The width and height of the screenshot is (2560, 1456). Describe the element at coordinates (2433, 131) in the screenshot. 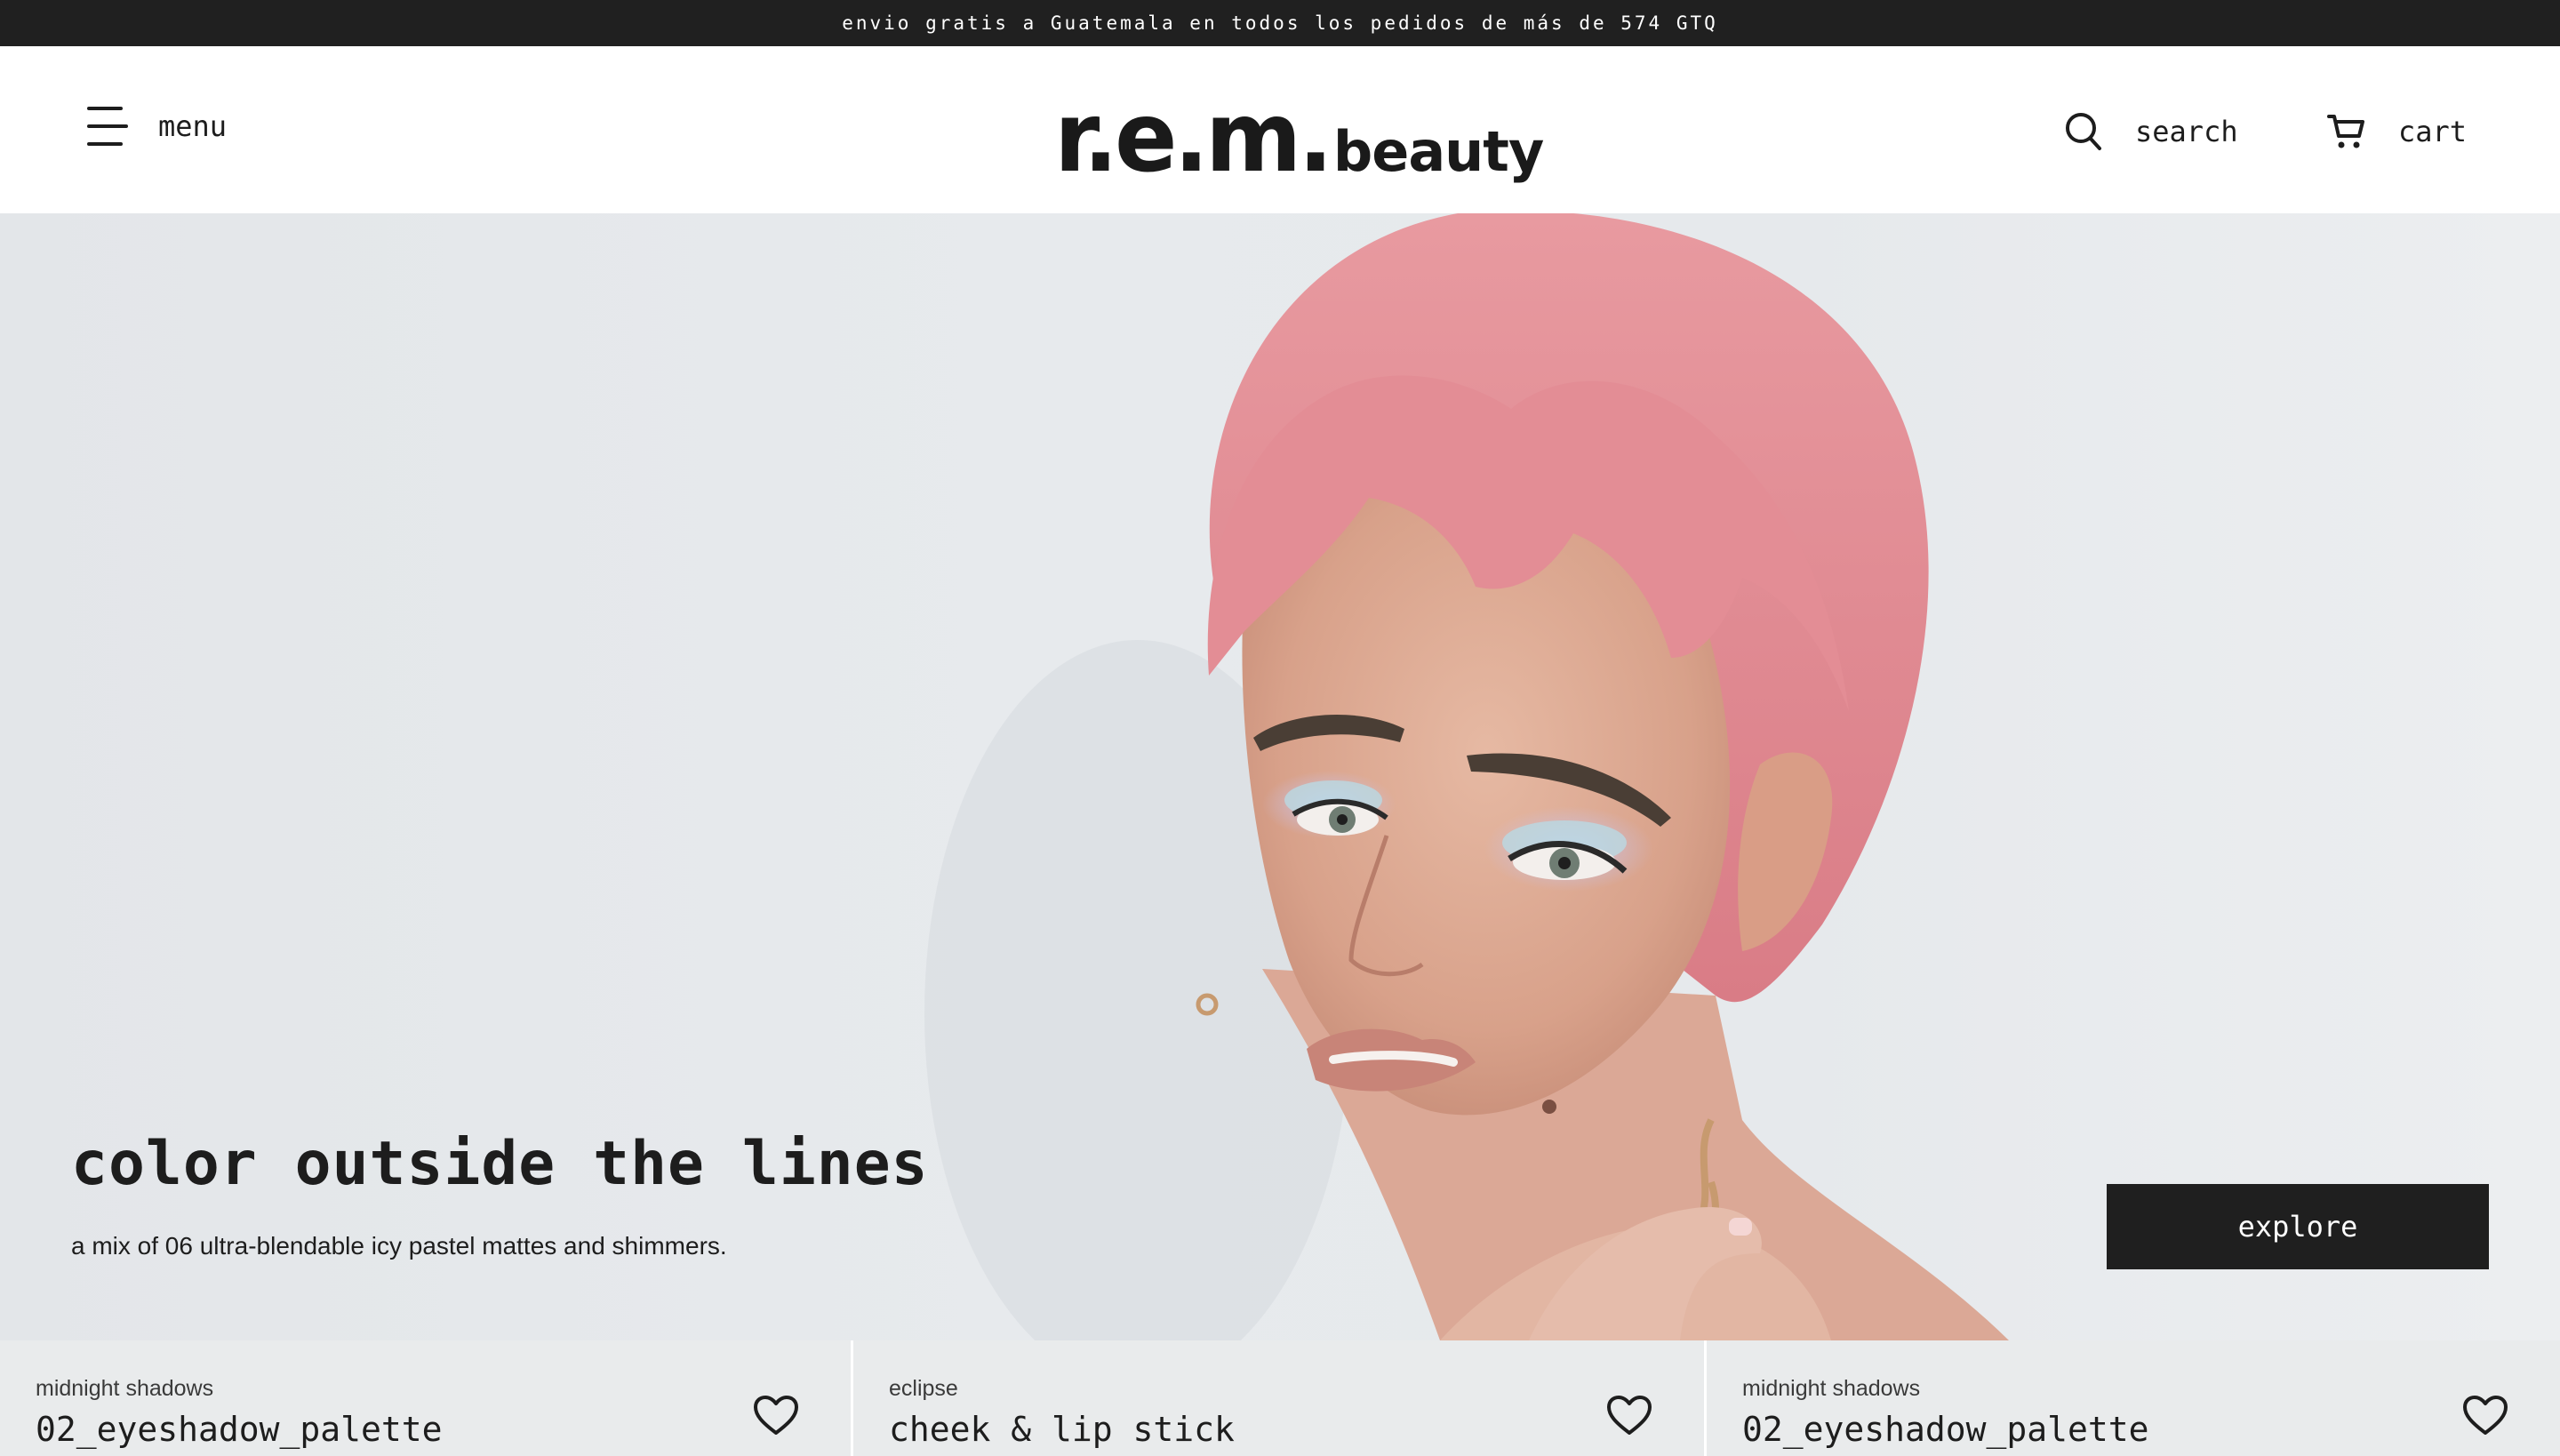

I see `cart-label: cart` at that location.